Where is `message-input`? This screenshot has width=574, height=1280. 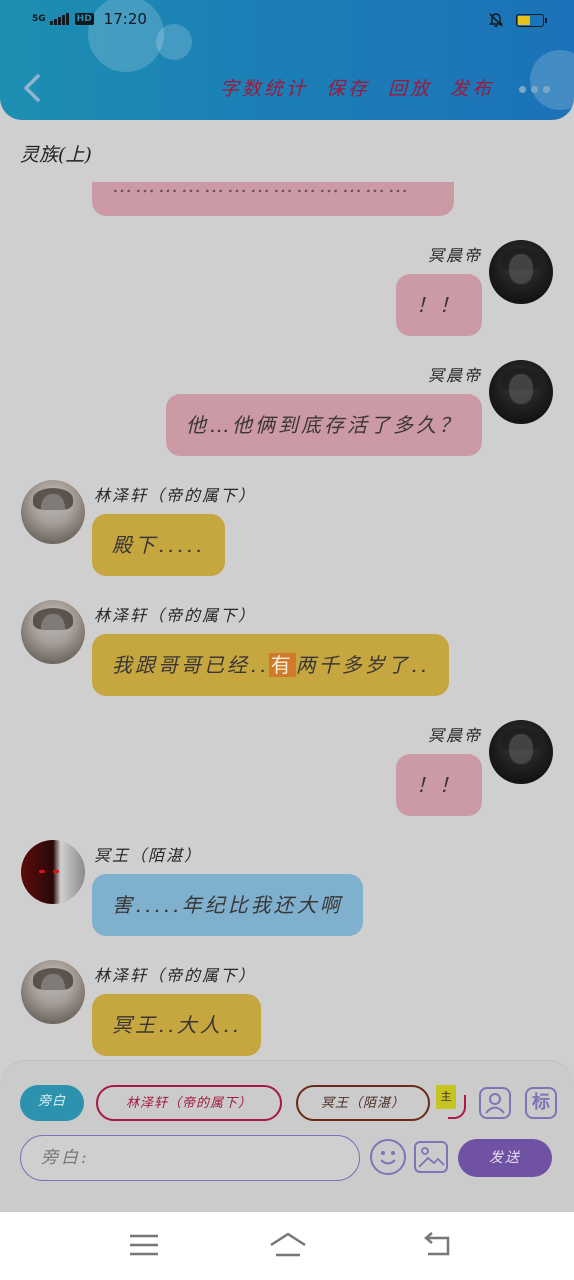 message-input is located at coordinates (191, 1157).